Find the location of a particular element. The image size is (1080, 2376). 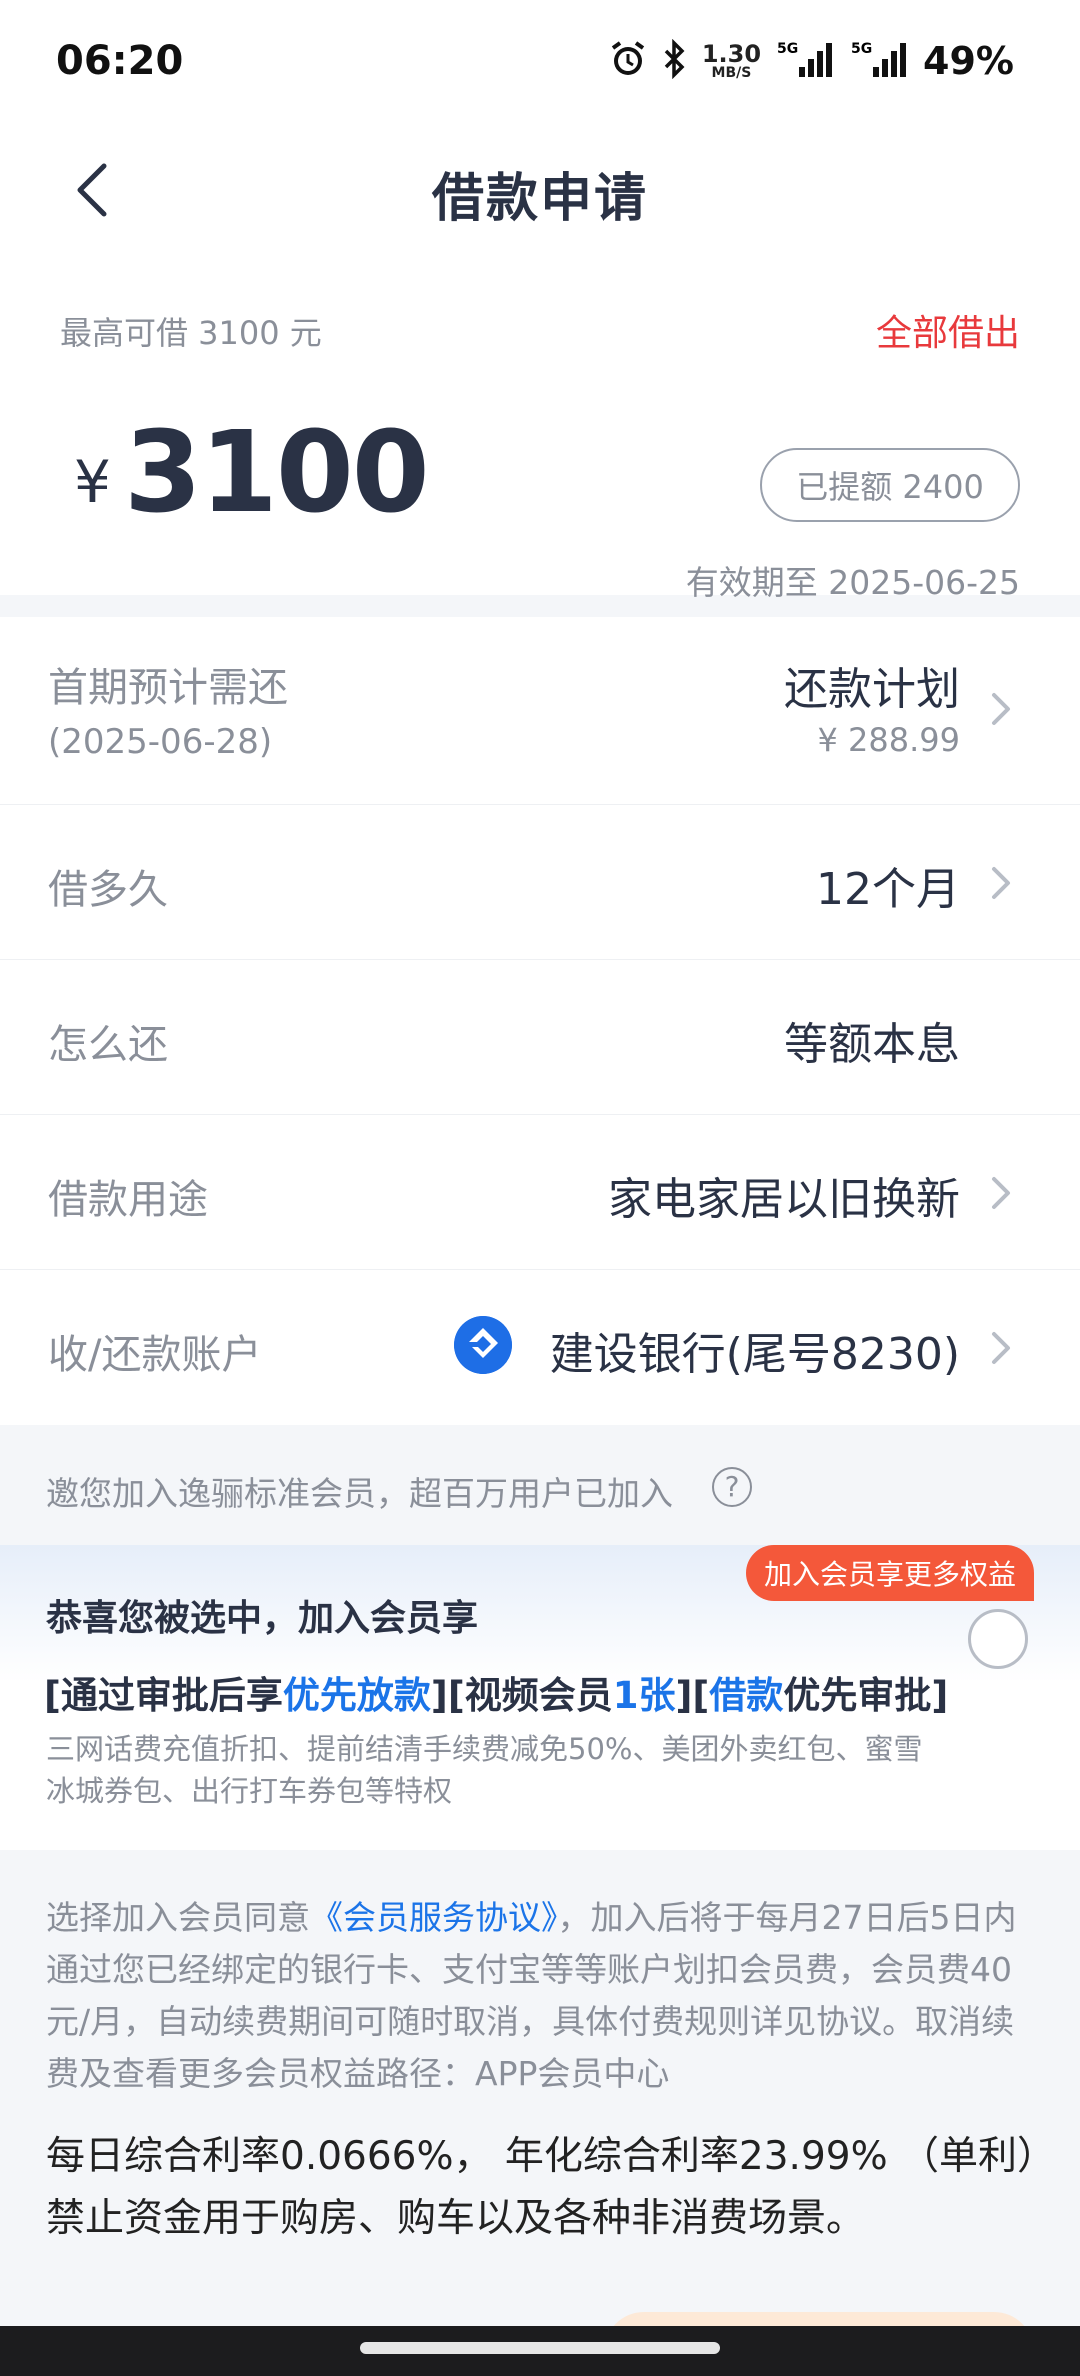

max-borrow-limit: 最高可借 3100 元 is located at coordinates (191, 333).